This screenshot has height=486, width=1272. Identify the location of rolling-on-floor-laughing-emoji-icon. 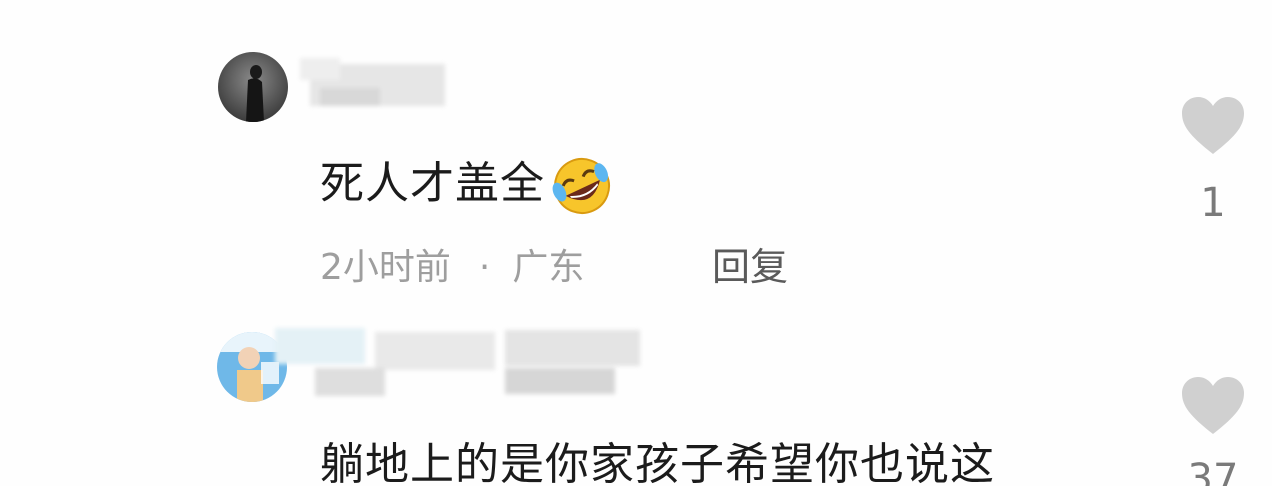
(582, 186).